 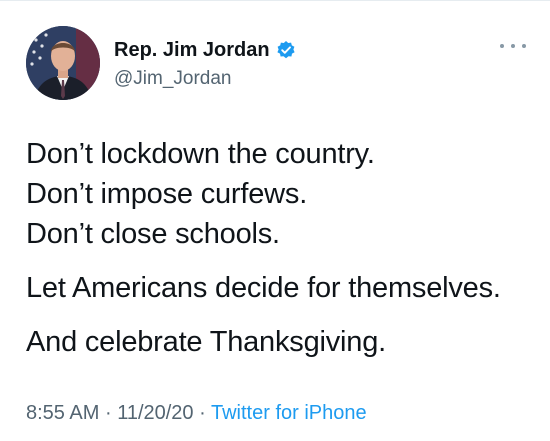 I want to click on tweet-meta: 8:55 AM · 11/20/20 · Twitter for iPhone, so click(x=196, y=413).